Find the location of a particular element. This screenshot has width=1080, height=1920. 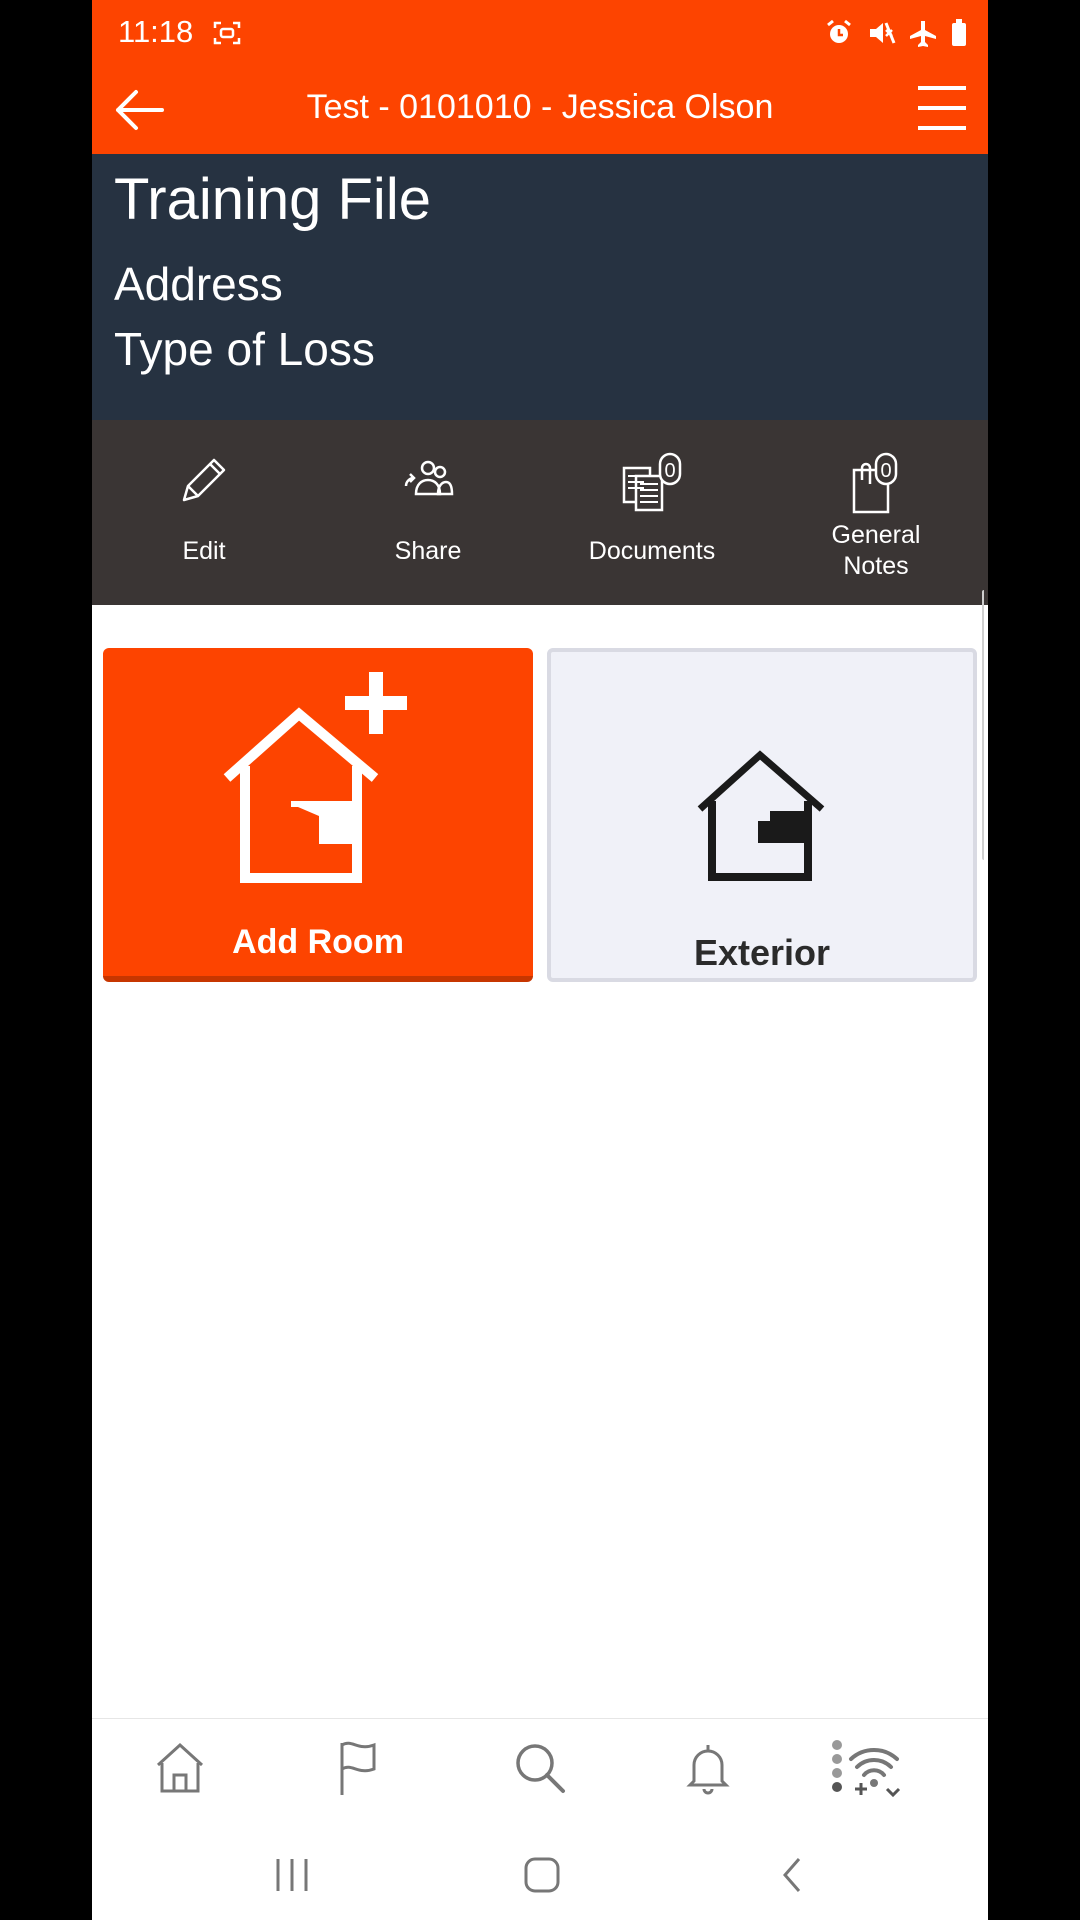

edit-button: Edit is located at coordinates (204, 512).